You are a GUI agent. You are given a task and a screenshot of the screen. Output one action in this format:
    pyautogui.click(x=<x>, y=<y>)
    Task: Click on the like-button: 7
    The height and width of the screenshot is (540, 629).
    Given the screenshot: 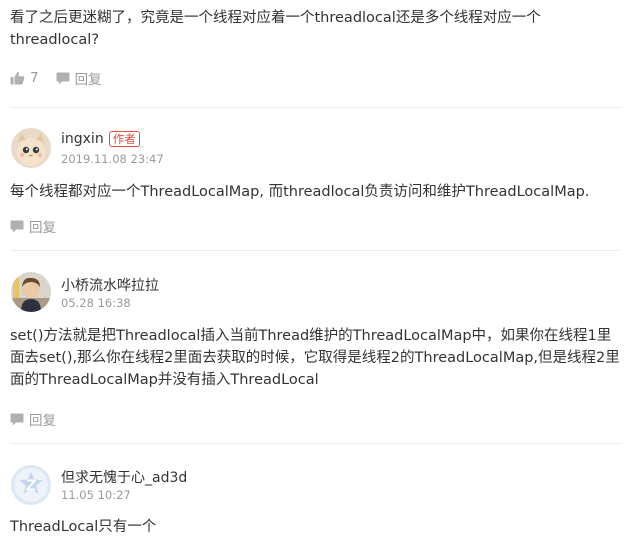 What is the action you would take?
    pyautogui.click(x=24, y=78)
    